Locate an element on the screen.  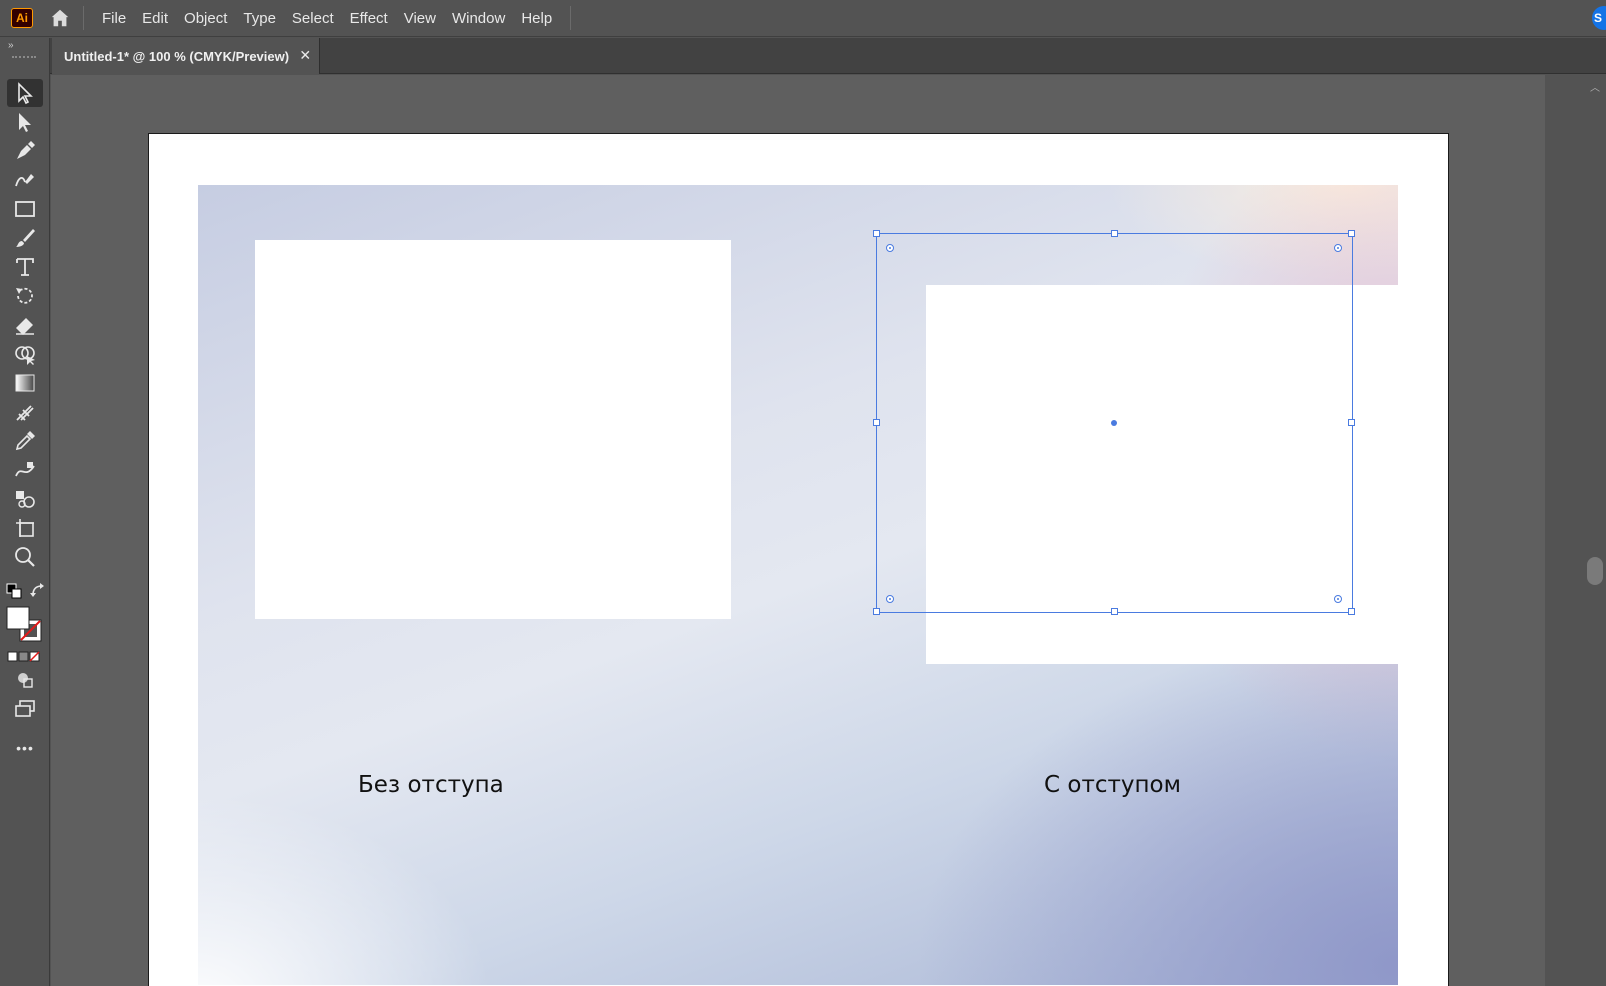
rotate-icon is located at coordinates (24, 295).